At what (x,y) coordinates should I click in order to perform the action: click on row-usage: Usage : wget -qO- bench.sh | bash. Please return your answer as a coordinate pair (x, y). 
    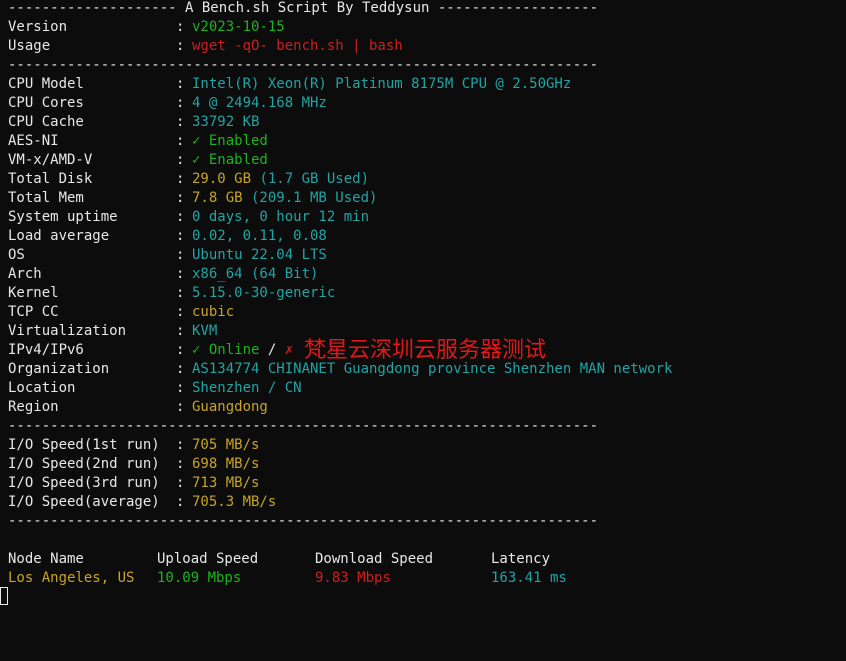
    Looking at the image, I should click on (205, 46).